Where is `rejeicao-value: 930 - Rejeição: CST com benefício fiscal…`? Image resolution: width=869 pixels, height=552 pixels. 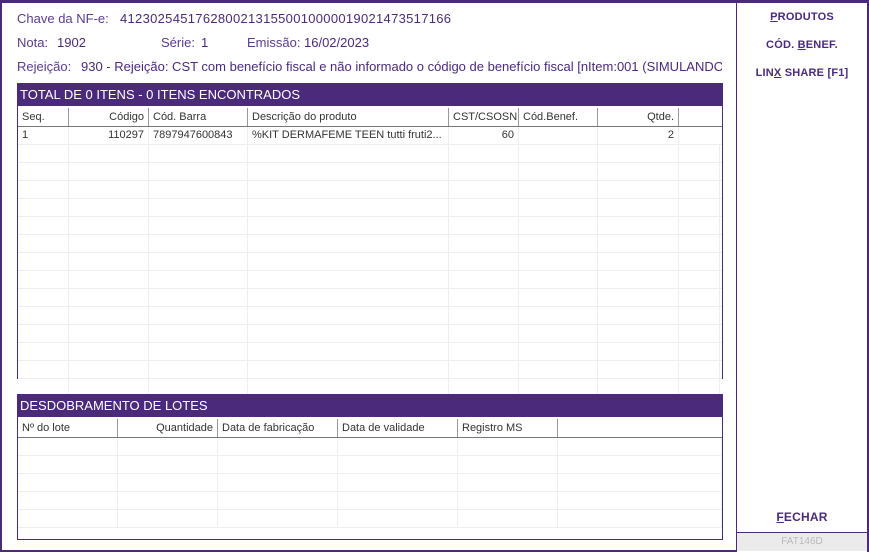 rejeicao-value: 930 - Rejeição: CST com benefício fiscal… is located at coordinates (401, 66).